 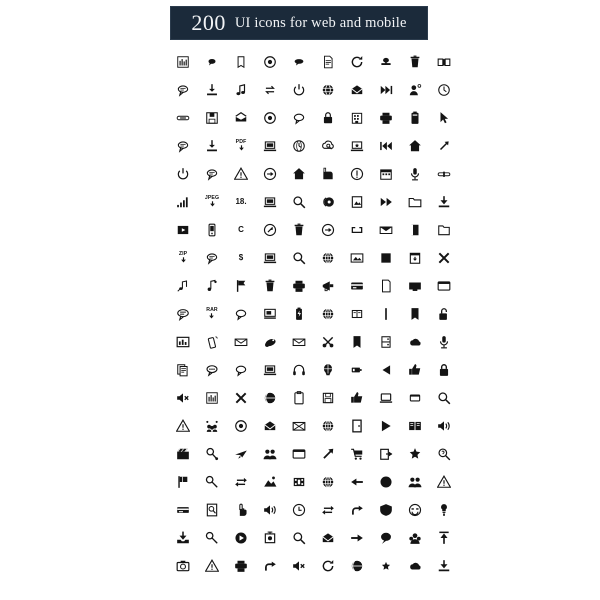 I want to click on speech-bubble-outline-icon, so click(x=299, y=118).